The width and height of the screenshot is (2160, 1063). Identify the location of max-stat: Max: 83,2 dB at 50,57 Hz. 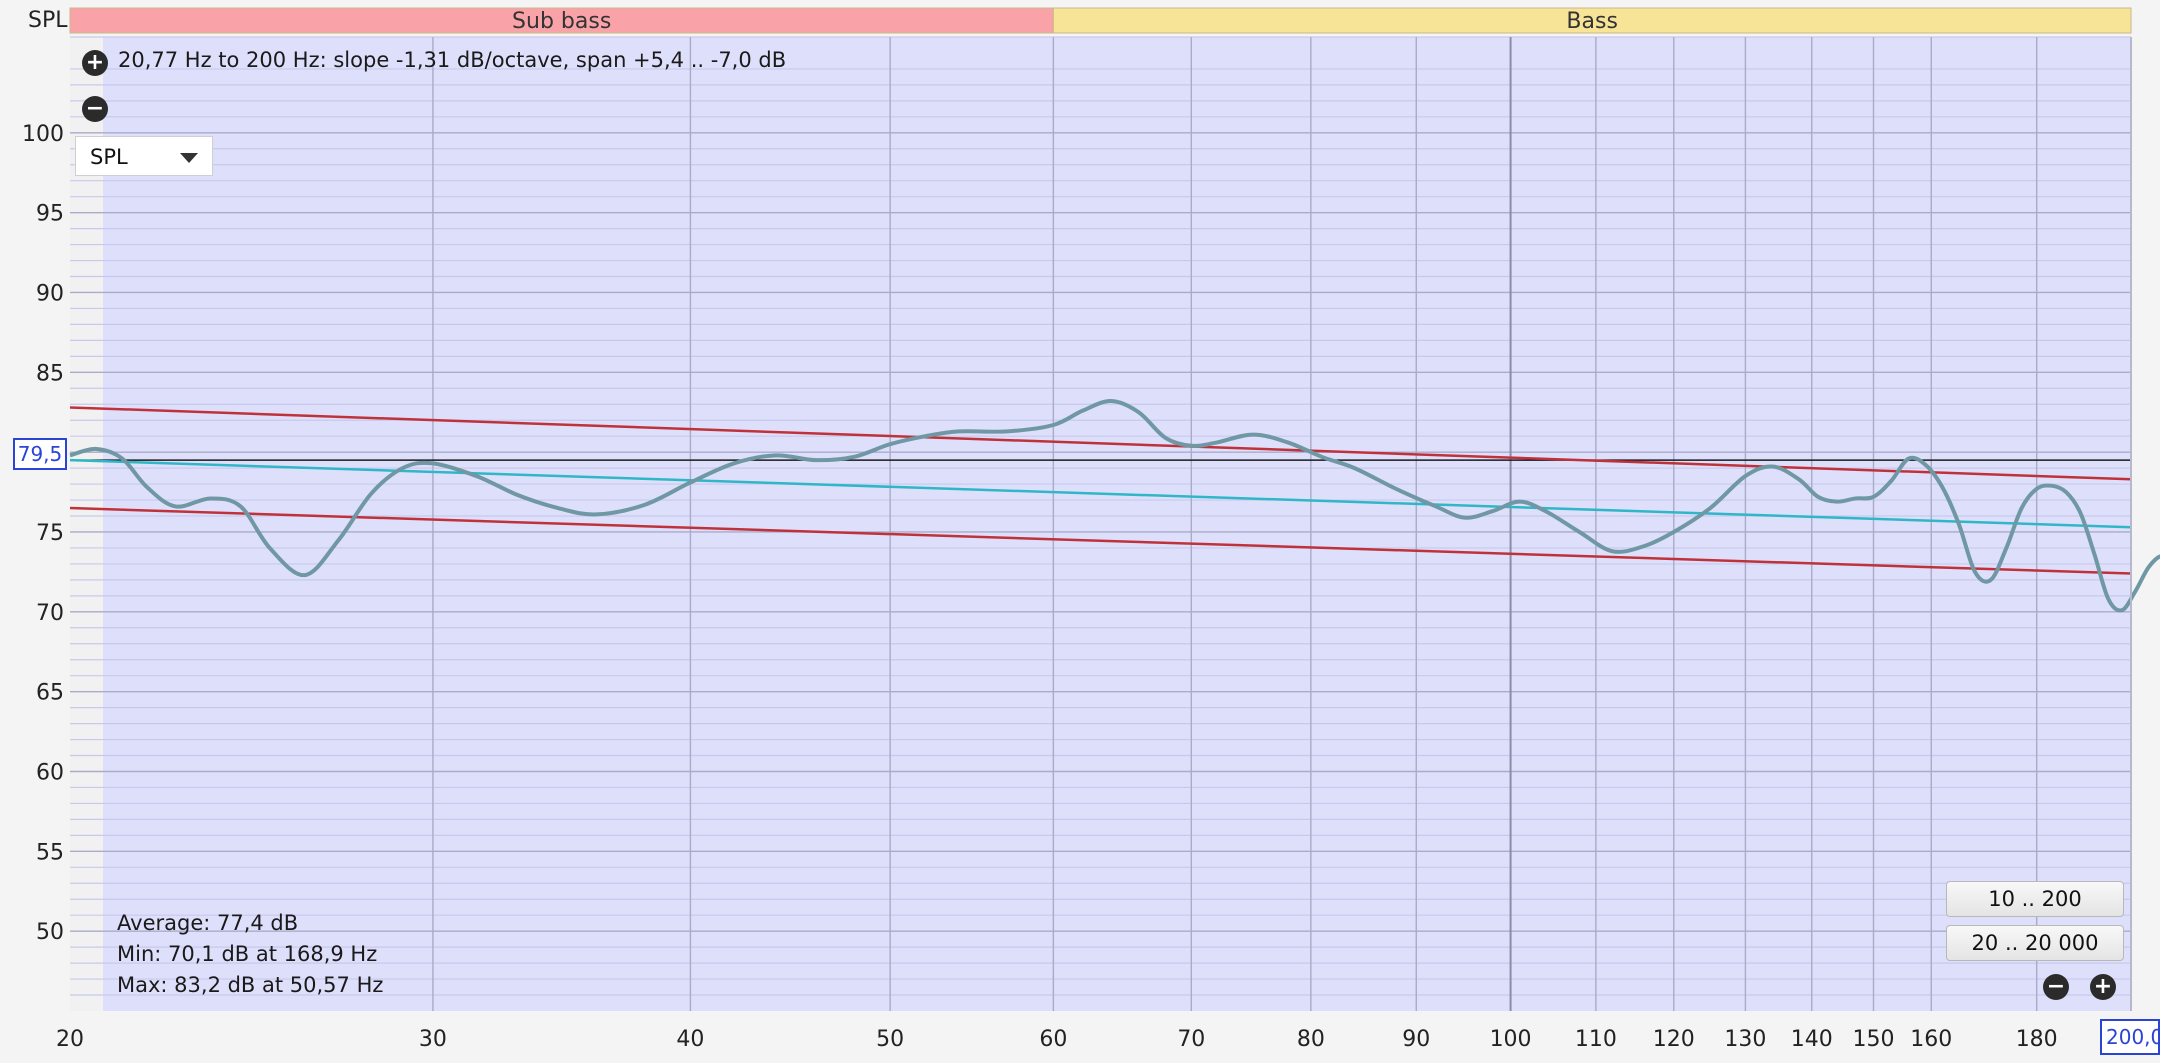
(250, 985).